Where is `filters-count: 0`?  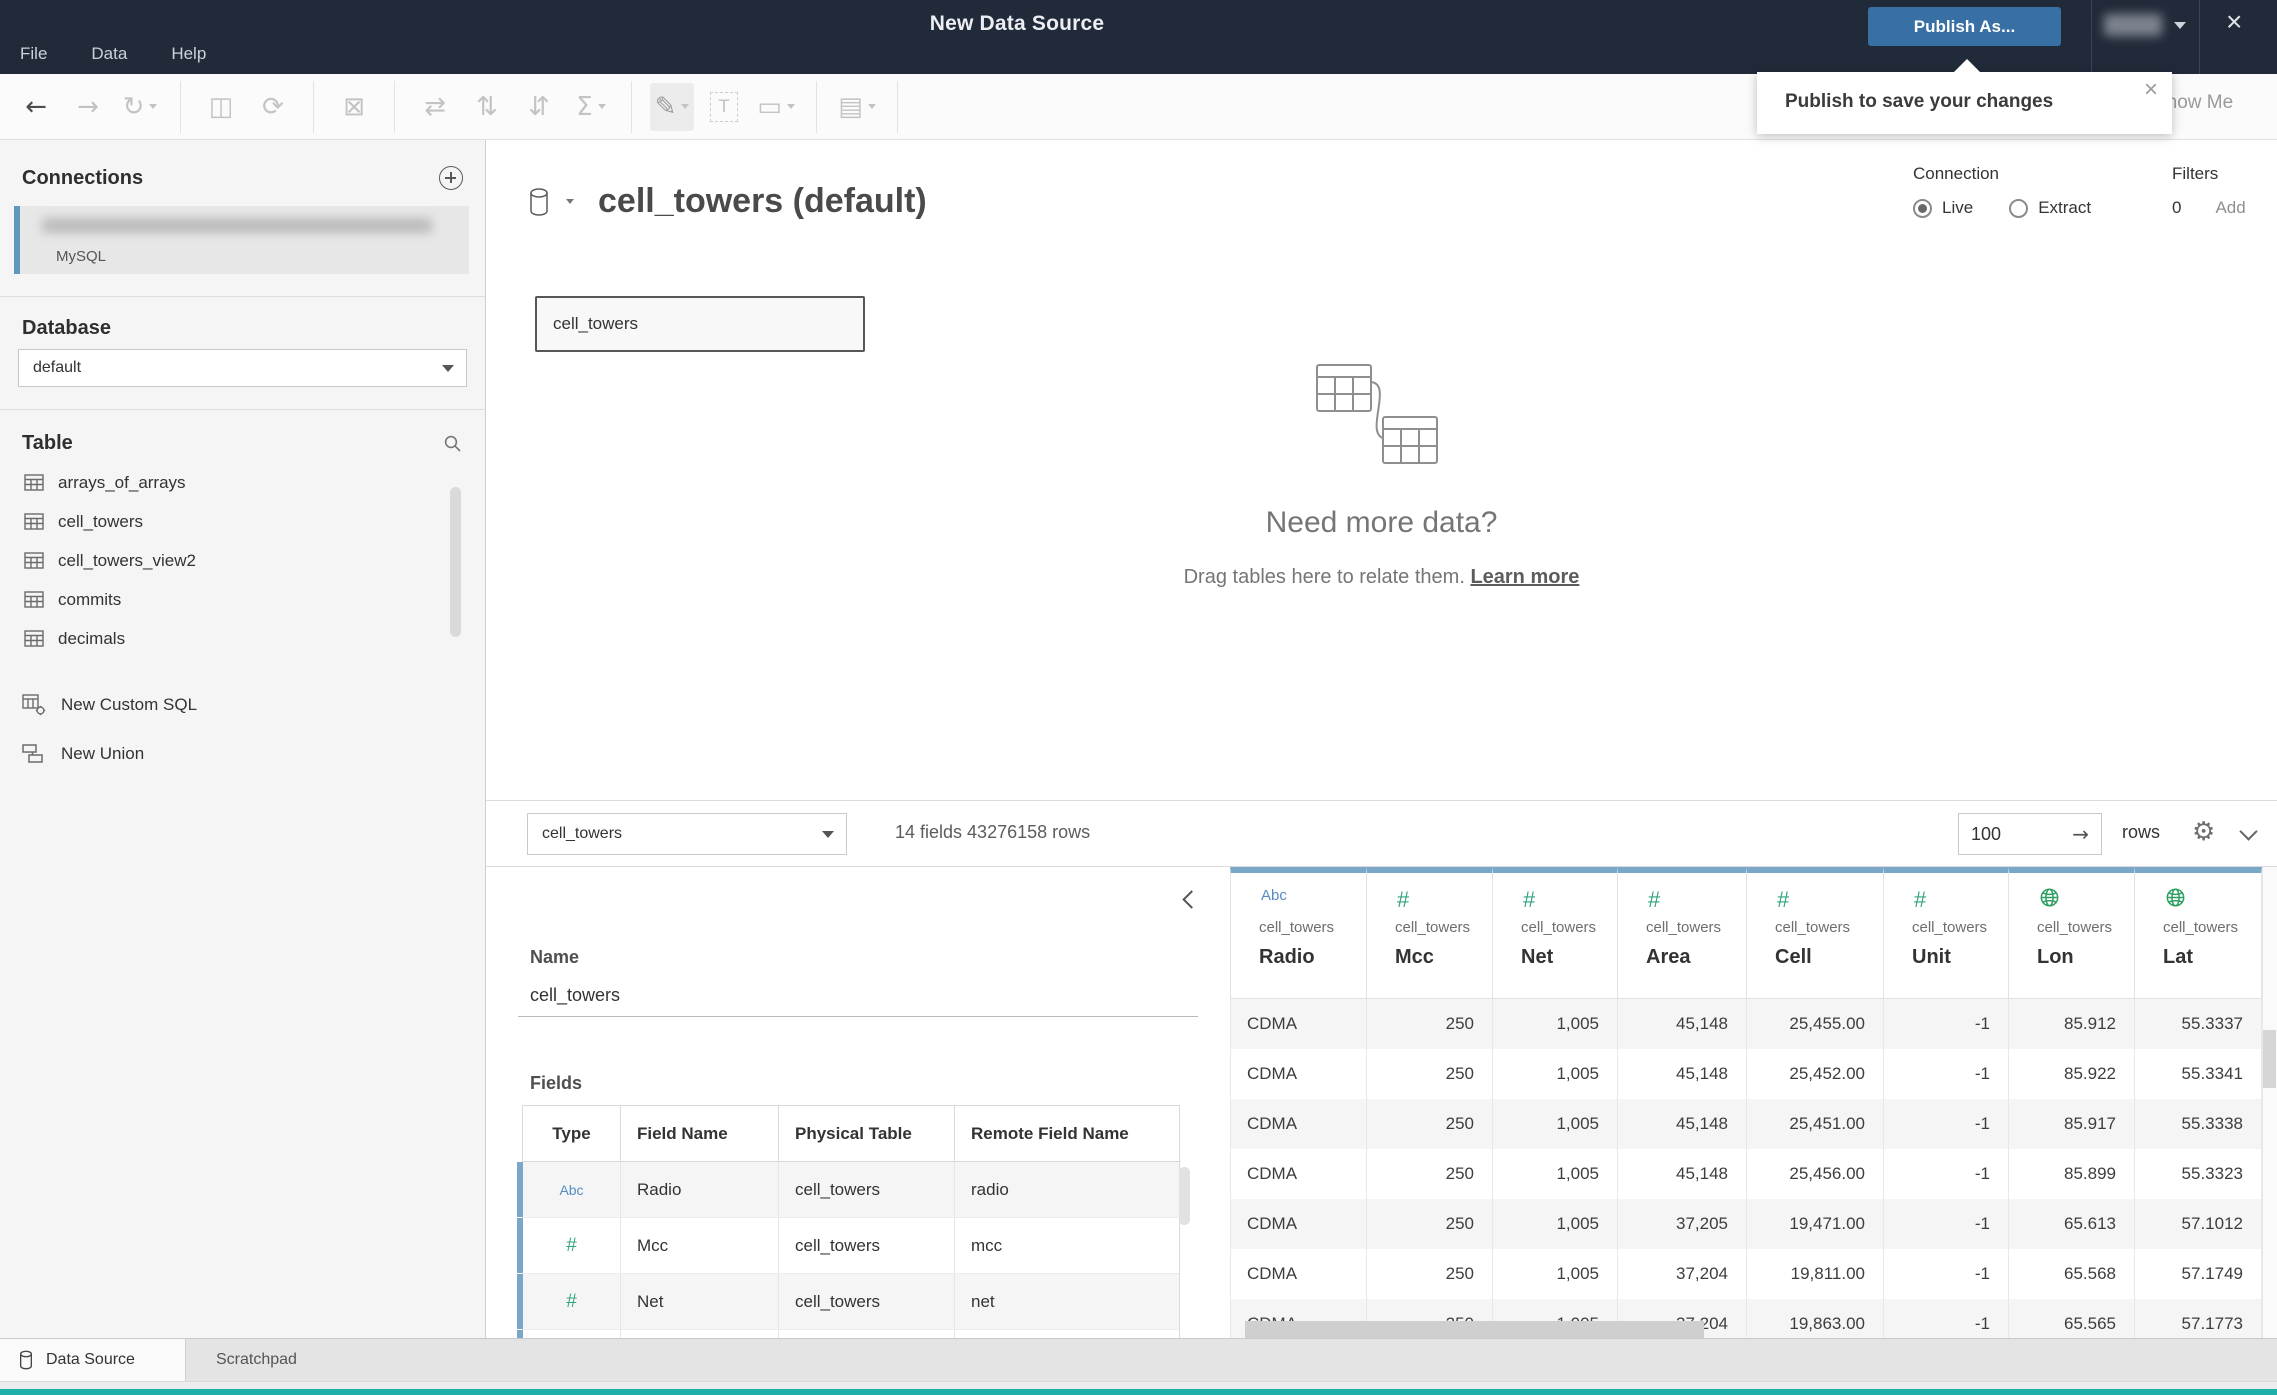
filters-count: 0 is located at coordinates (2177, 207).